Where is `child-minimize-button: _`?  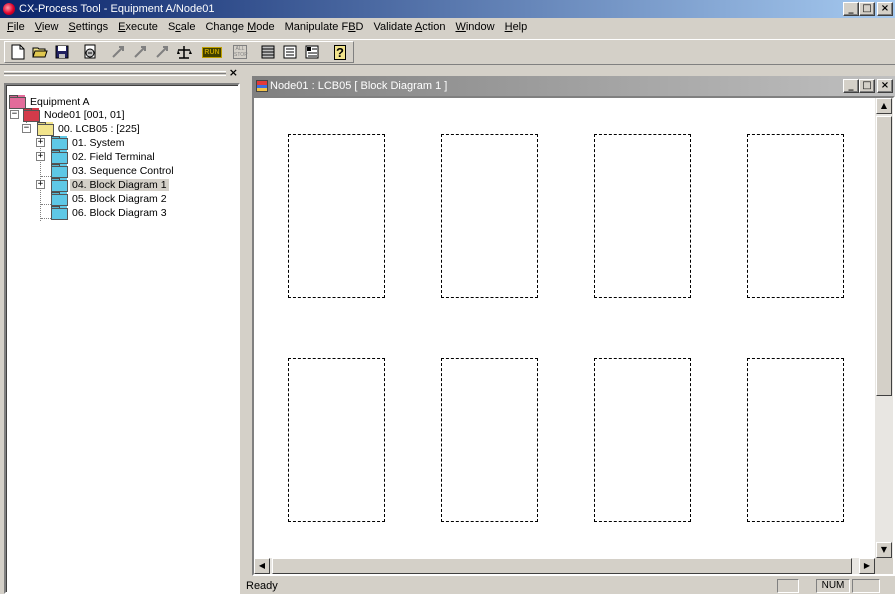
child-minimize-button: _ is located at coordinates (851, 86).